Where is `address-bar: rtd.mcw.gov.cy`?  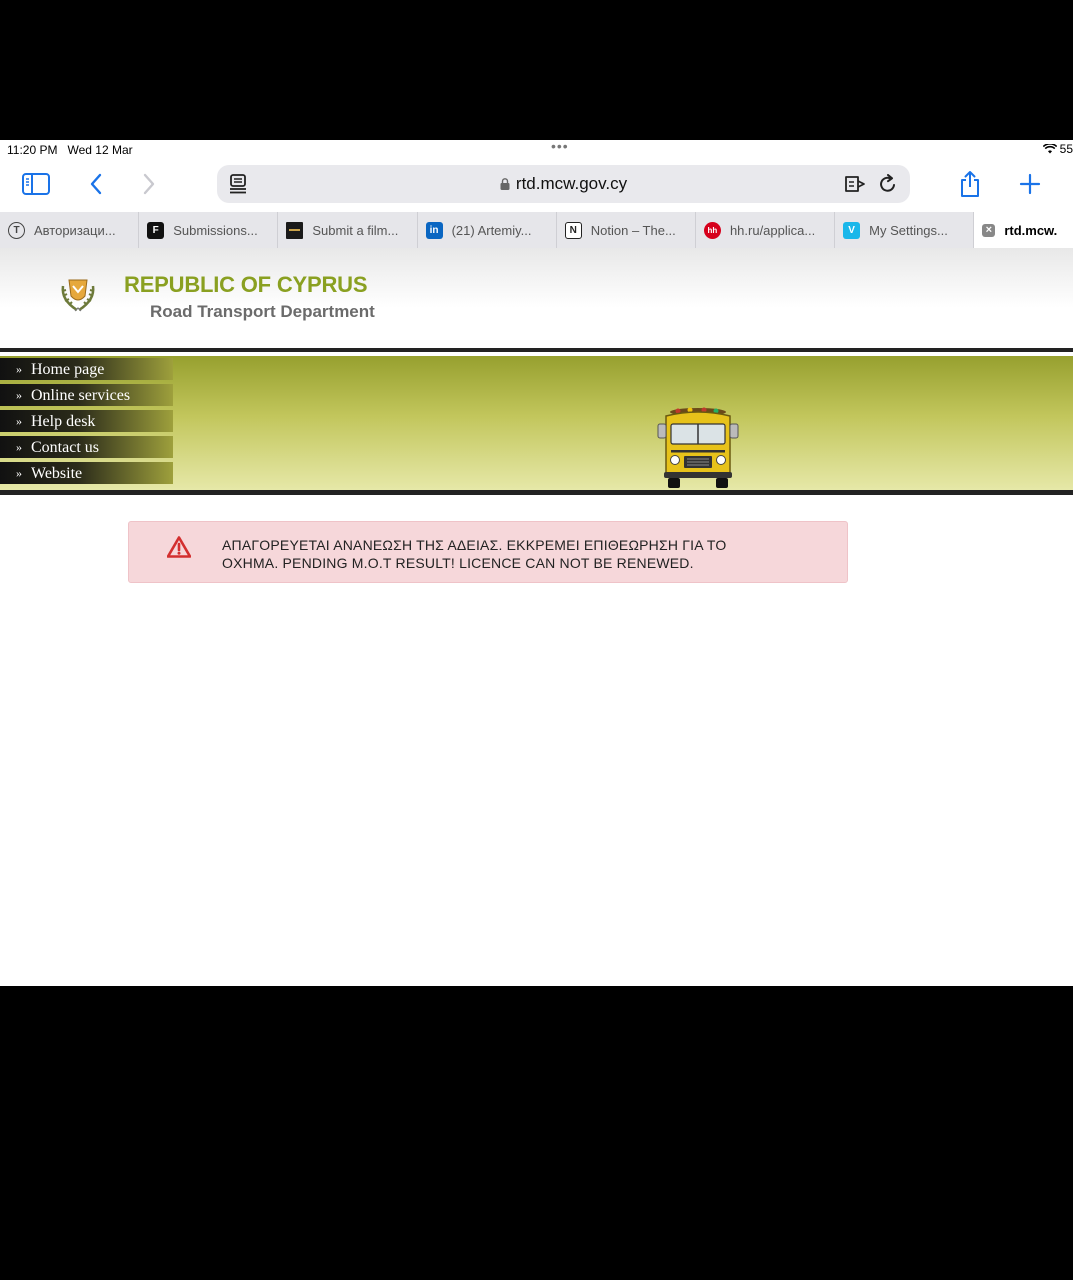
address-bar: rtd.mcw.gov.cy is located at coordinates (563, 184).